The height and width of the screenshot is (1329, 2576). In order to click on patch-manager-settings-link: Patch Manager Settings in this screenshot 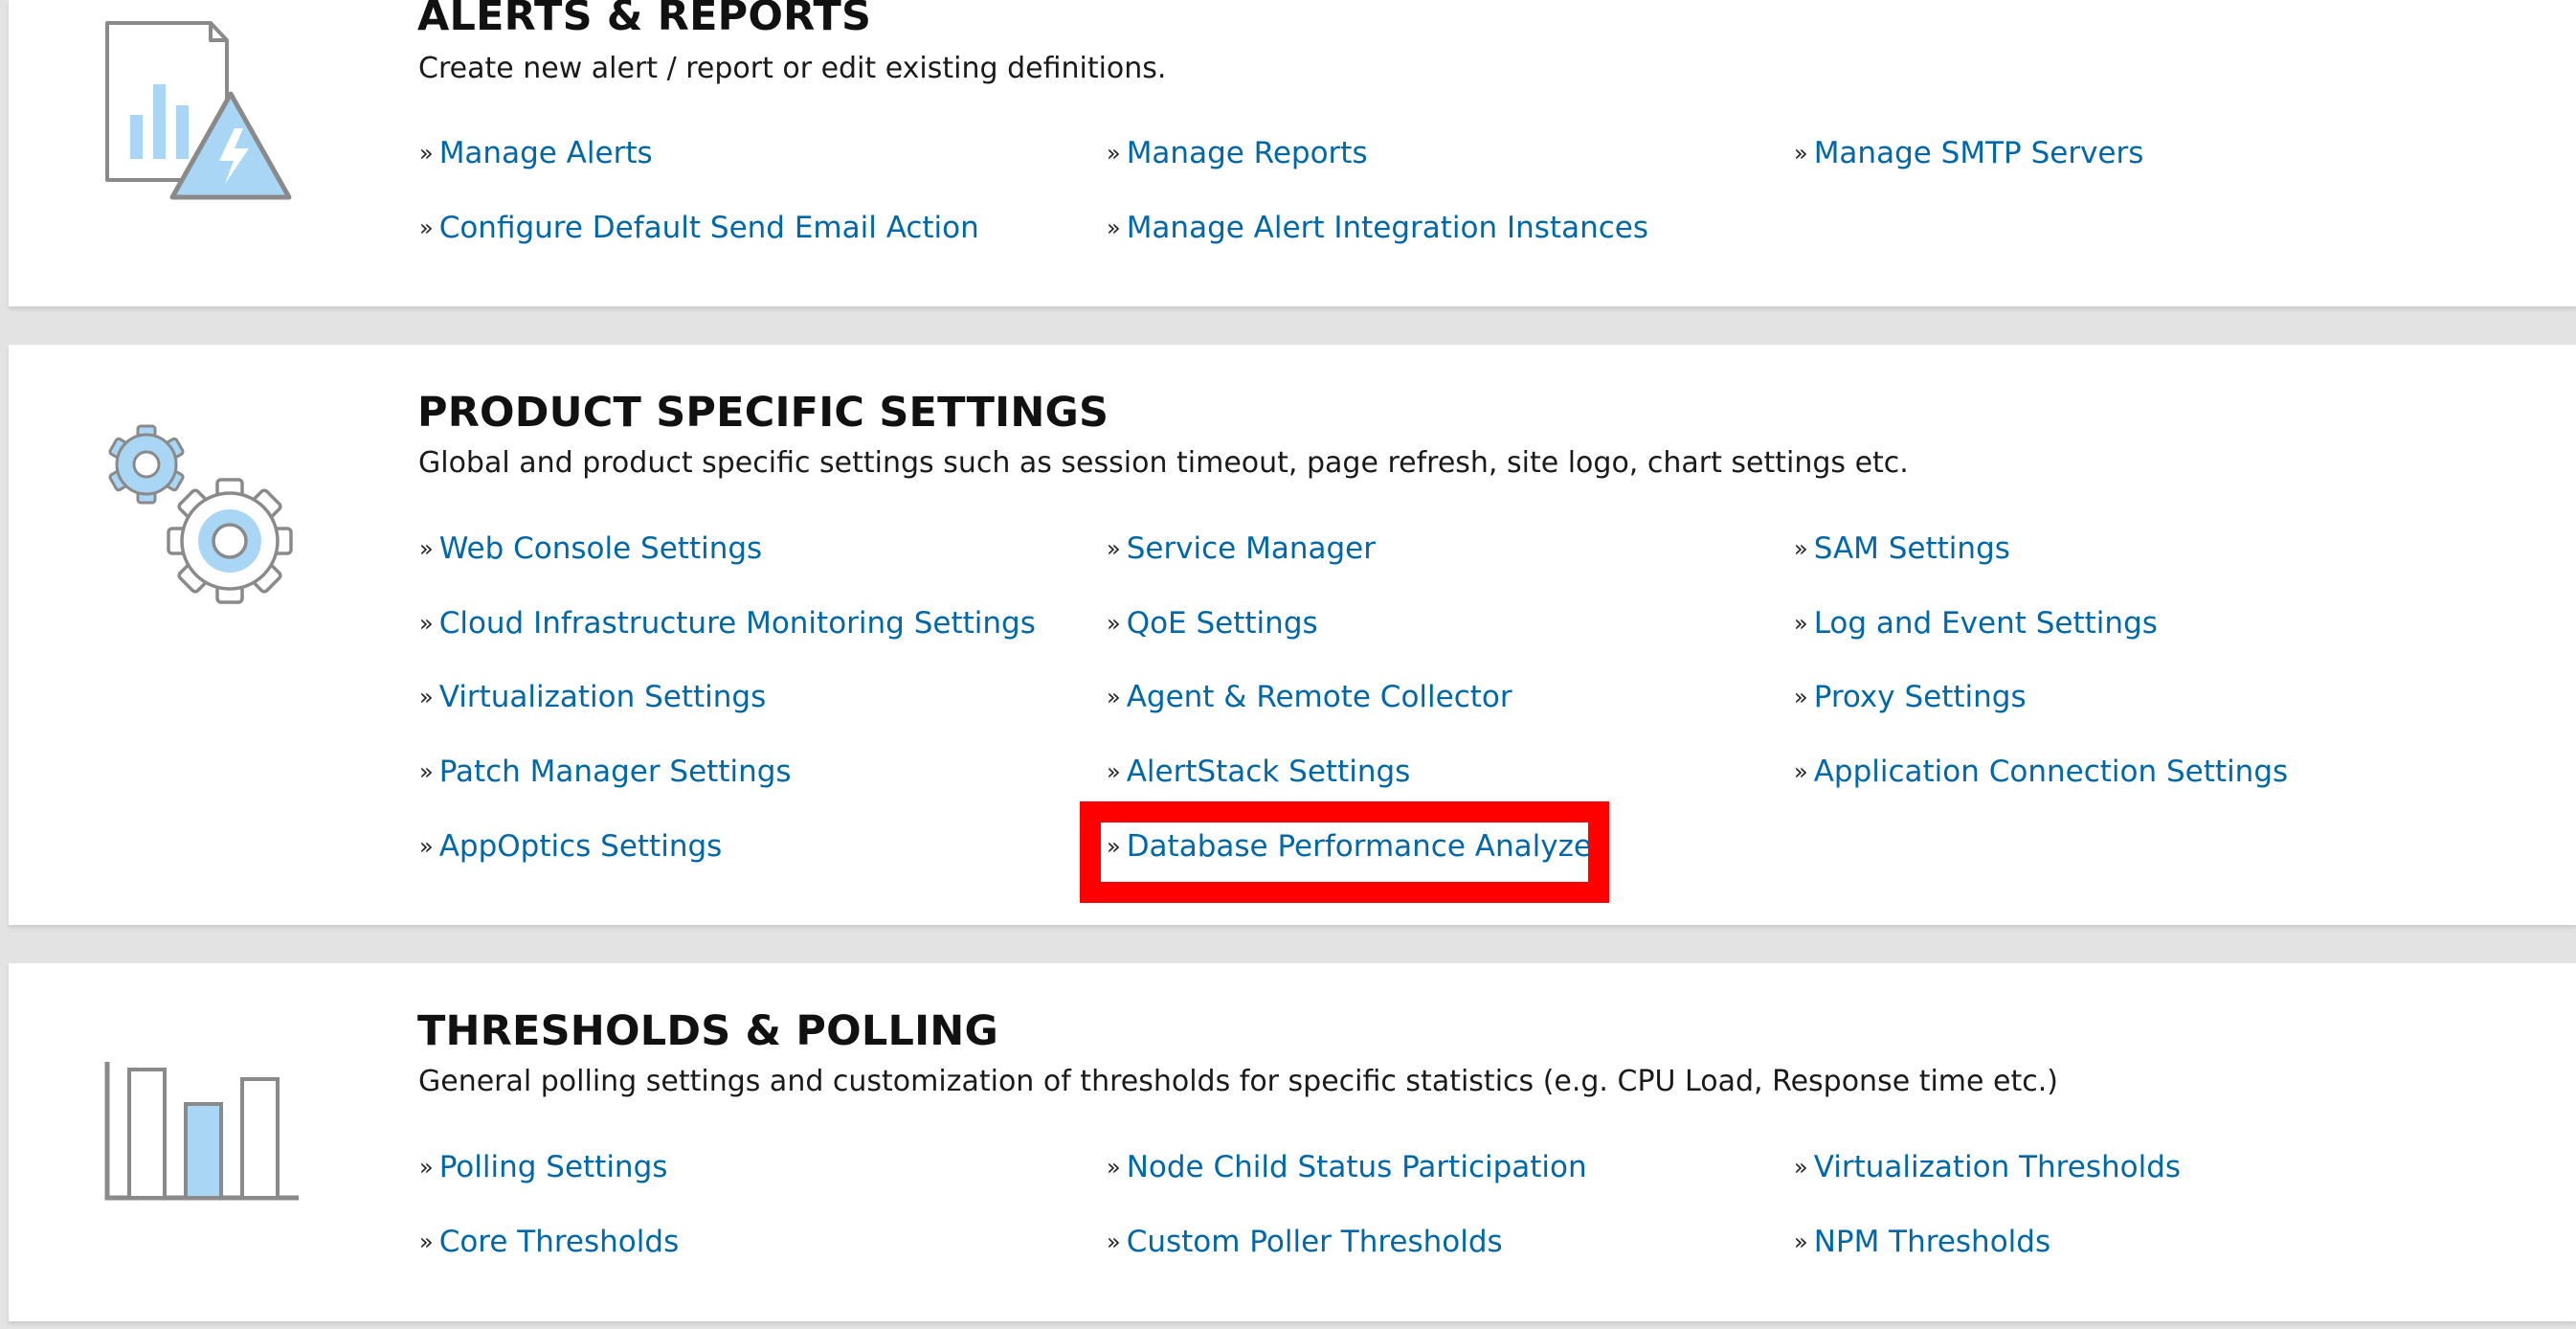, I will do `click(615, 772)`.